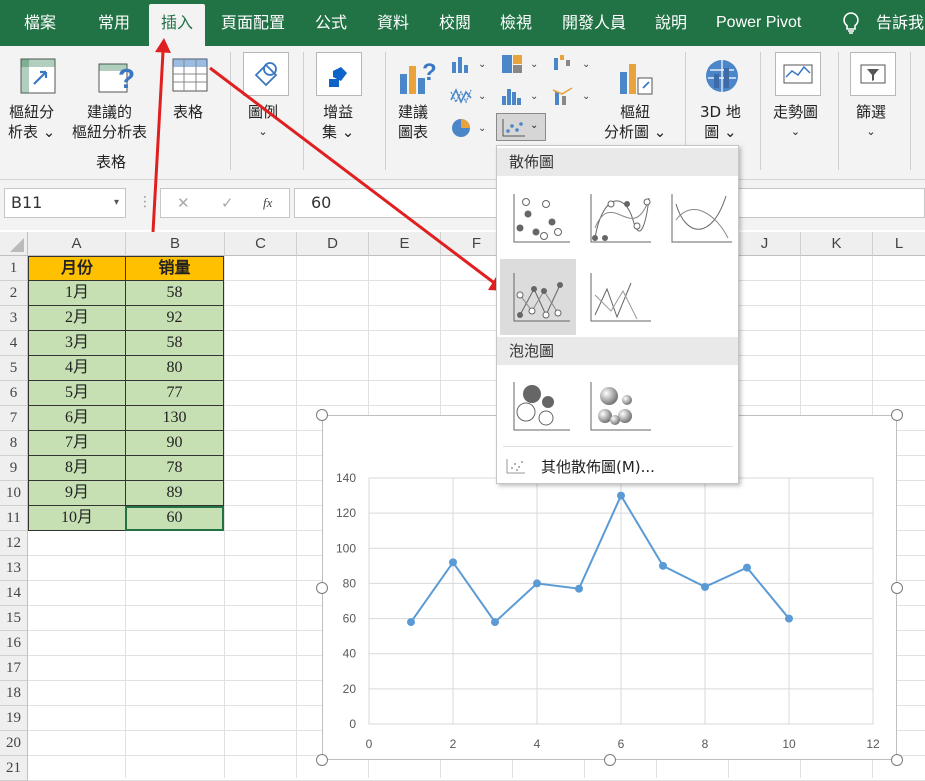 Image resolution: width=925 pixels, height=781 pixels. I want to click on pivot-table-icon, so click(38, 76).